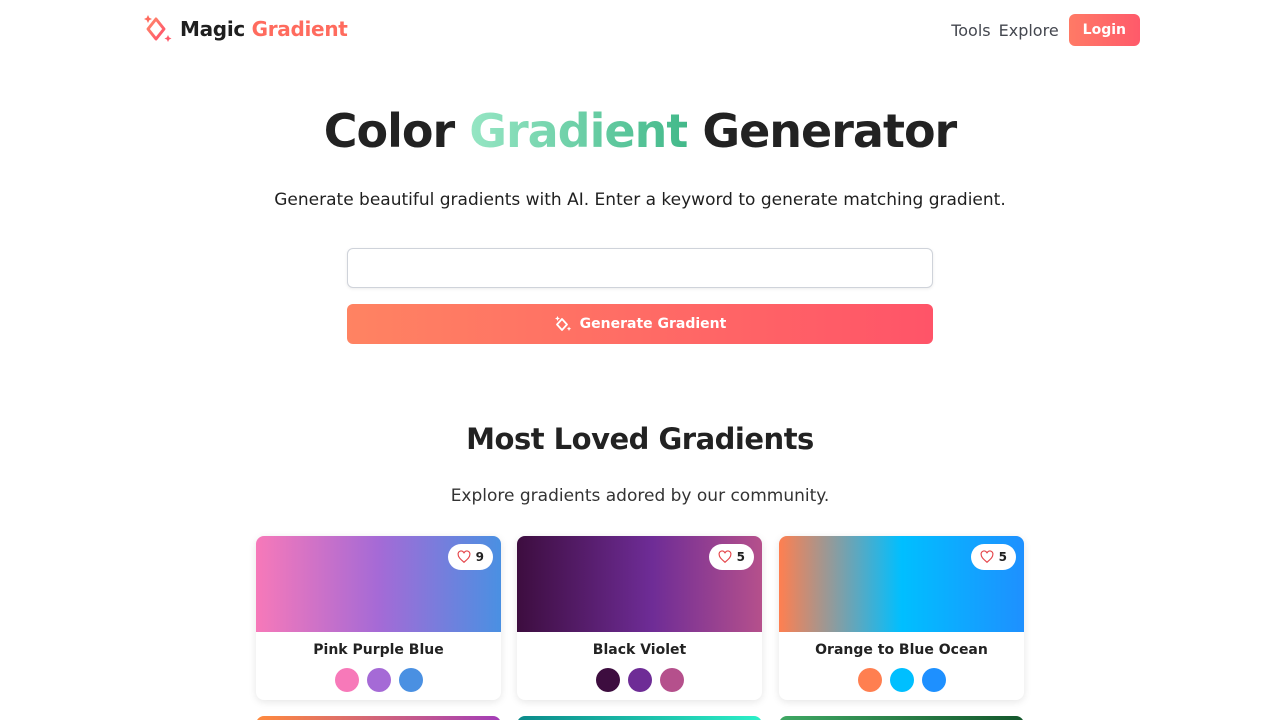 The height and width of the screenshot is (720, 1280). What do you see at coordinates (158, 28) in the screenshot?
I see `sparkle-logo-icon` at bounding box center [158, 28].